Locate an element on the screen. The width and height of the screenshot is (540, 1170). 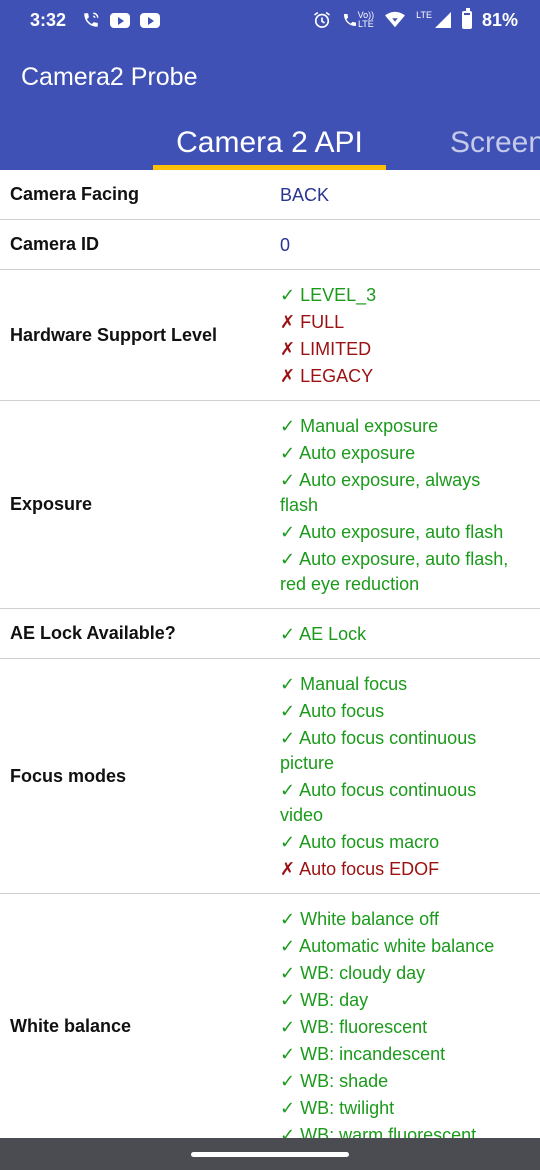
tab-camera2-api: Camera 2 API is located at coordinates (269, 142).